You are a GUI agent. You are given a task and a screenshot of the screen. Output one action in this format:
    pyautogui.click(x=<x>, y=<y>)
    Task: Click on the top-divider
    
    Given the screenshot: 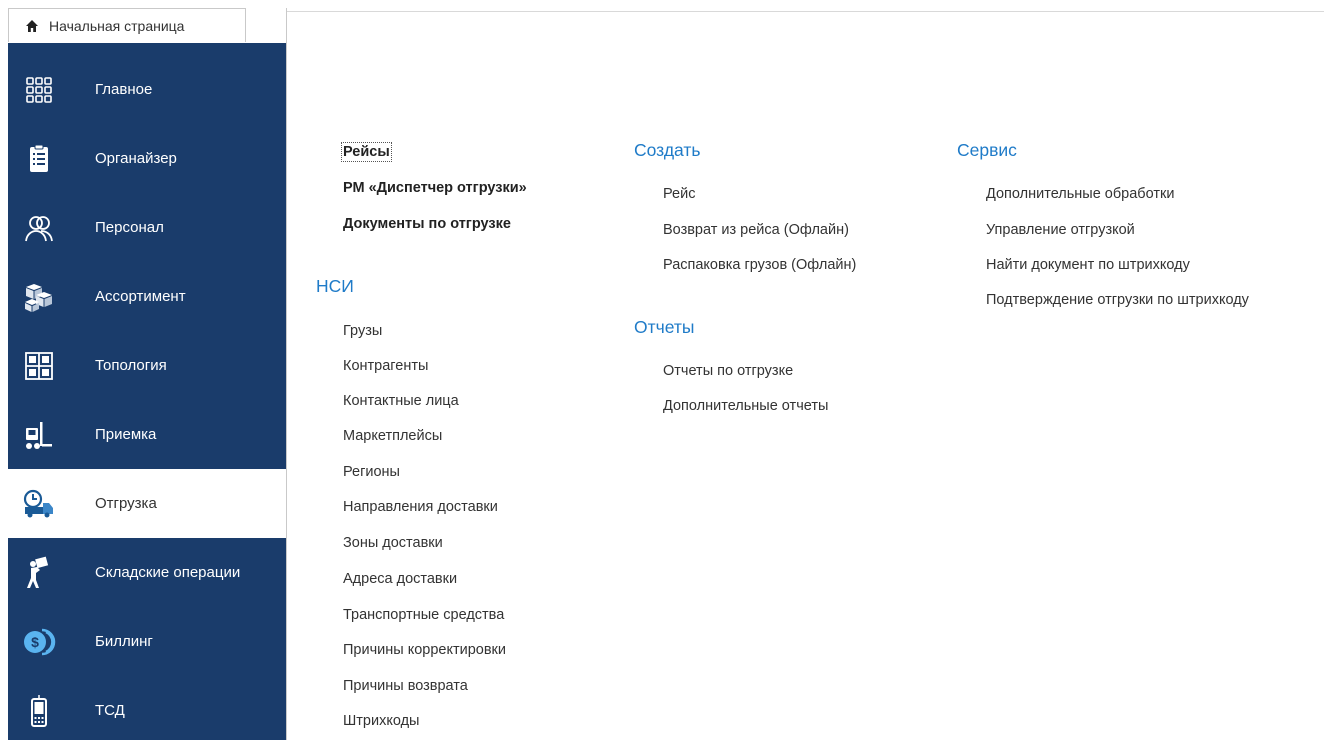 What is the action you would take?
    pyautogui.click(x=805, y=11)
    